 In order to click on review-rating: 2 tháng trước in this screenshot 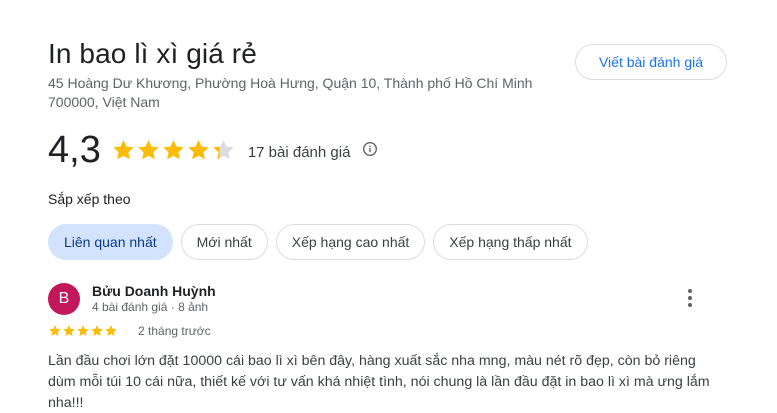, I will do `click(129, 331)`.